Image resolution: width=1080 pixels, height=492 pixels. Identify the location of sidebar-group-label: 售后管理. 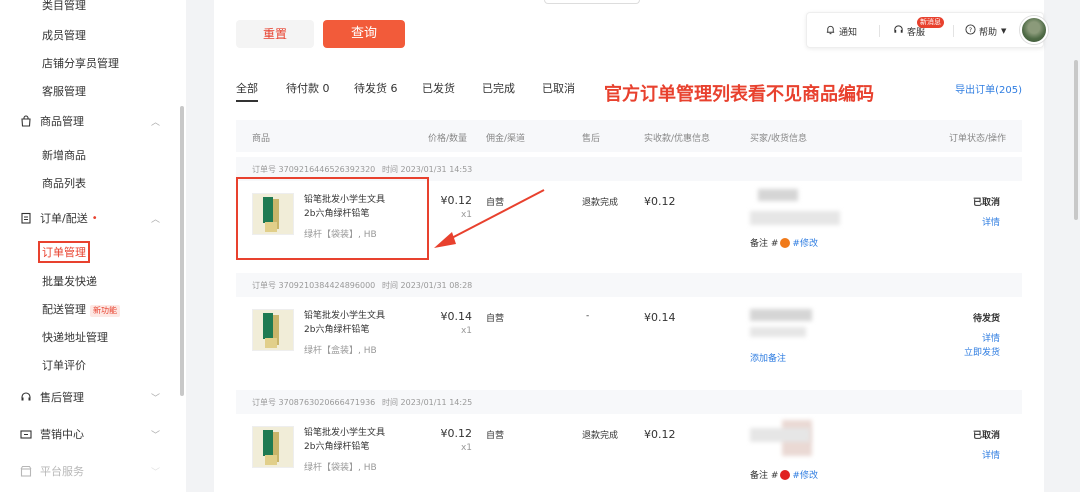
(62, 397).